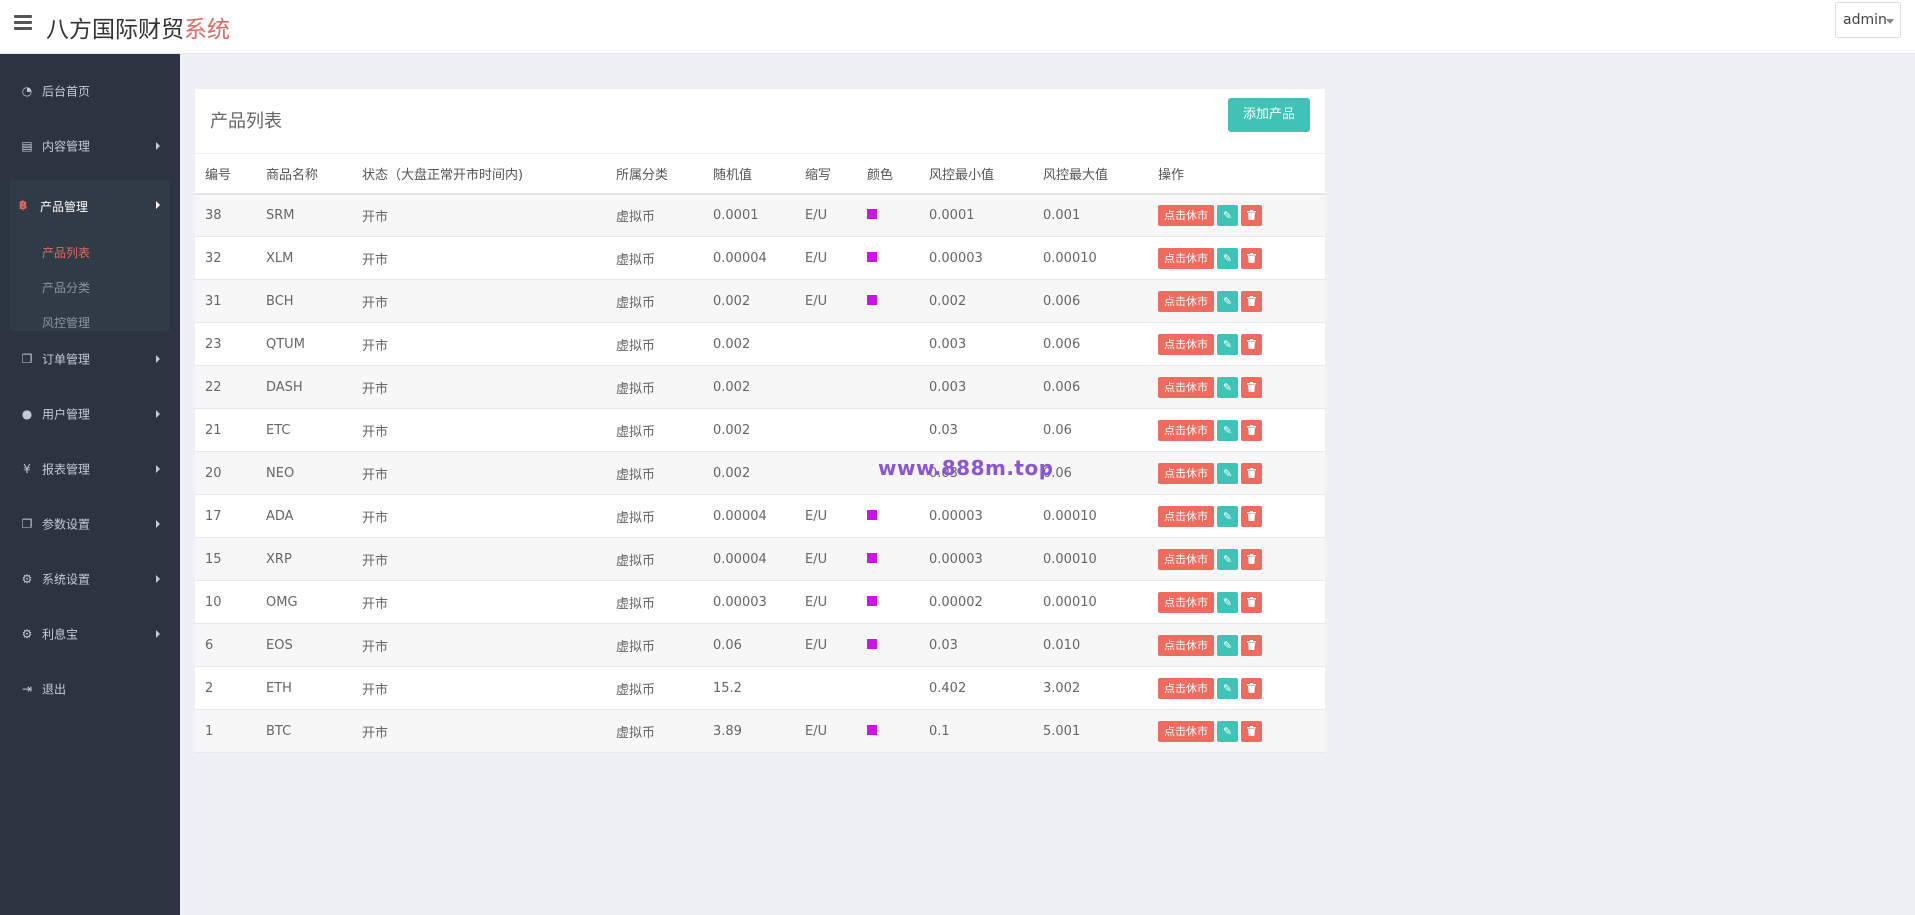  What do you see at coordinates (225, 174) in the screenshot?
I see `col-header-id: 编号` at bounding box center [225, 174].